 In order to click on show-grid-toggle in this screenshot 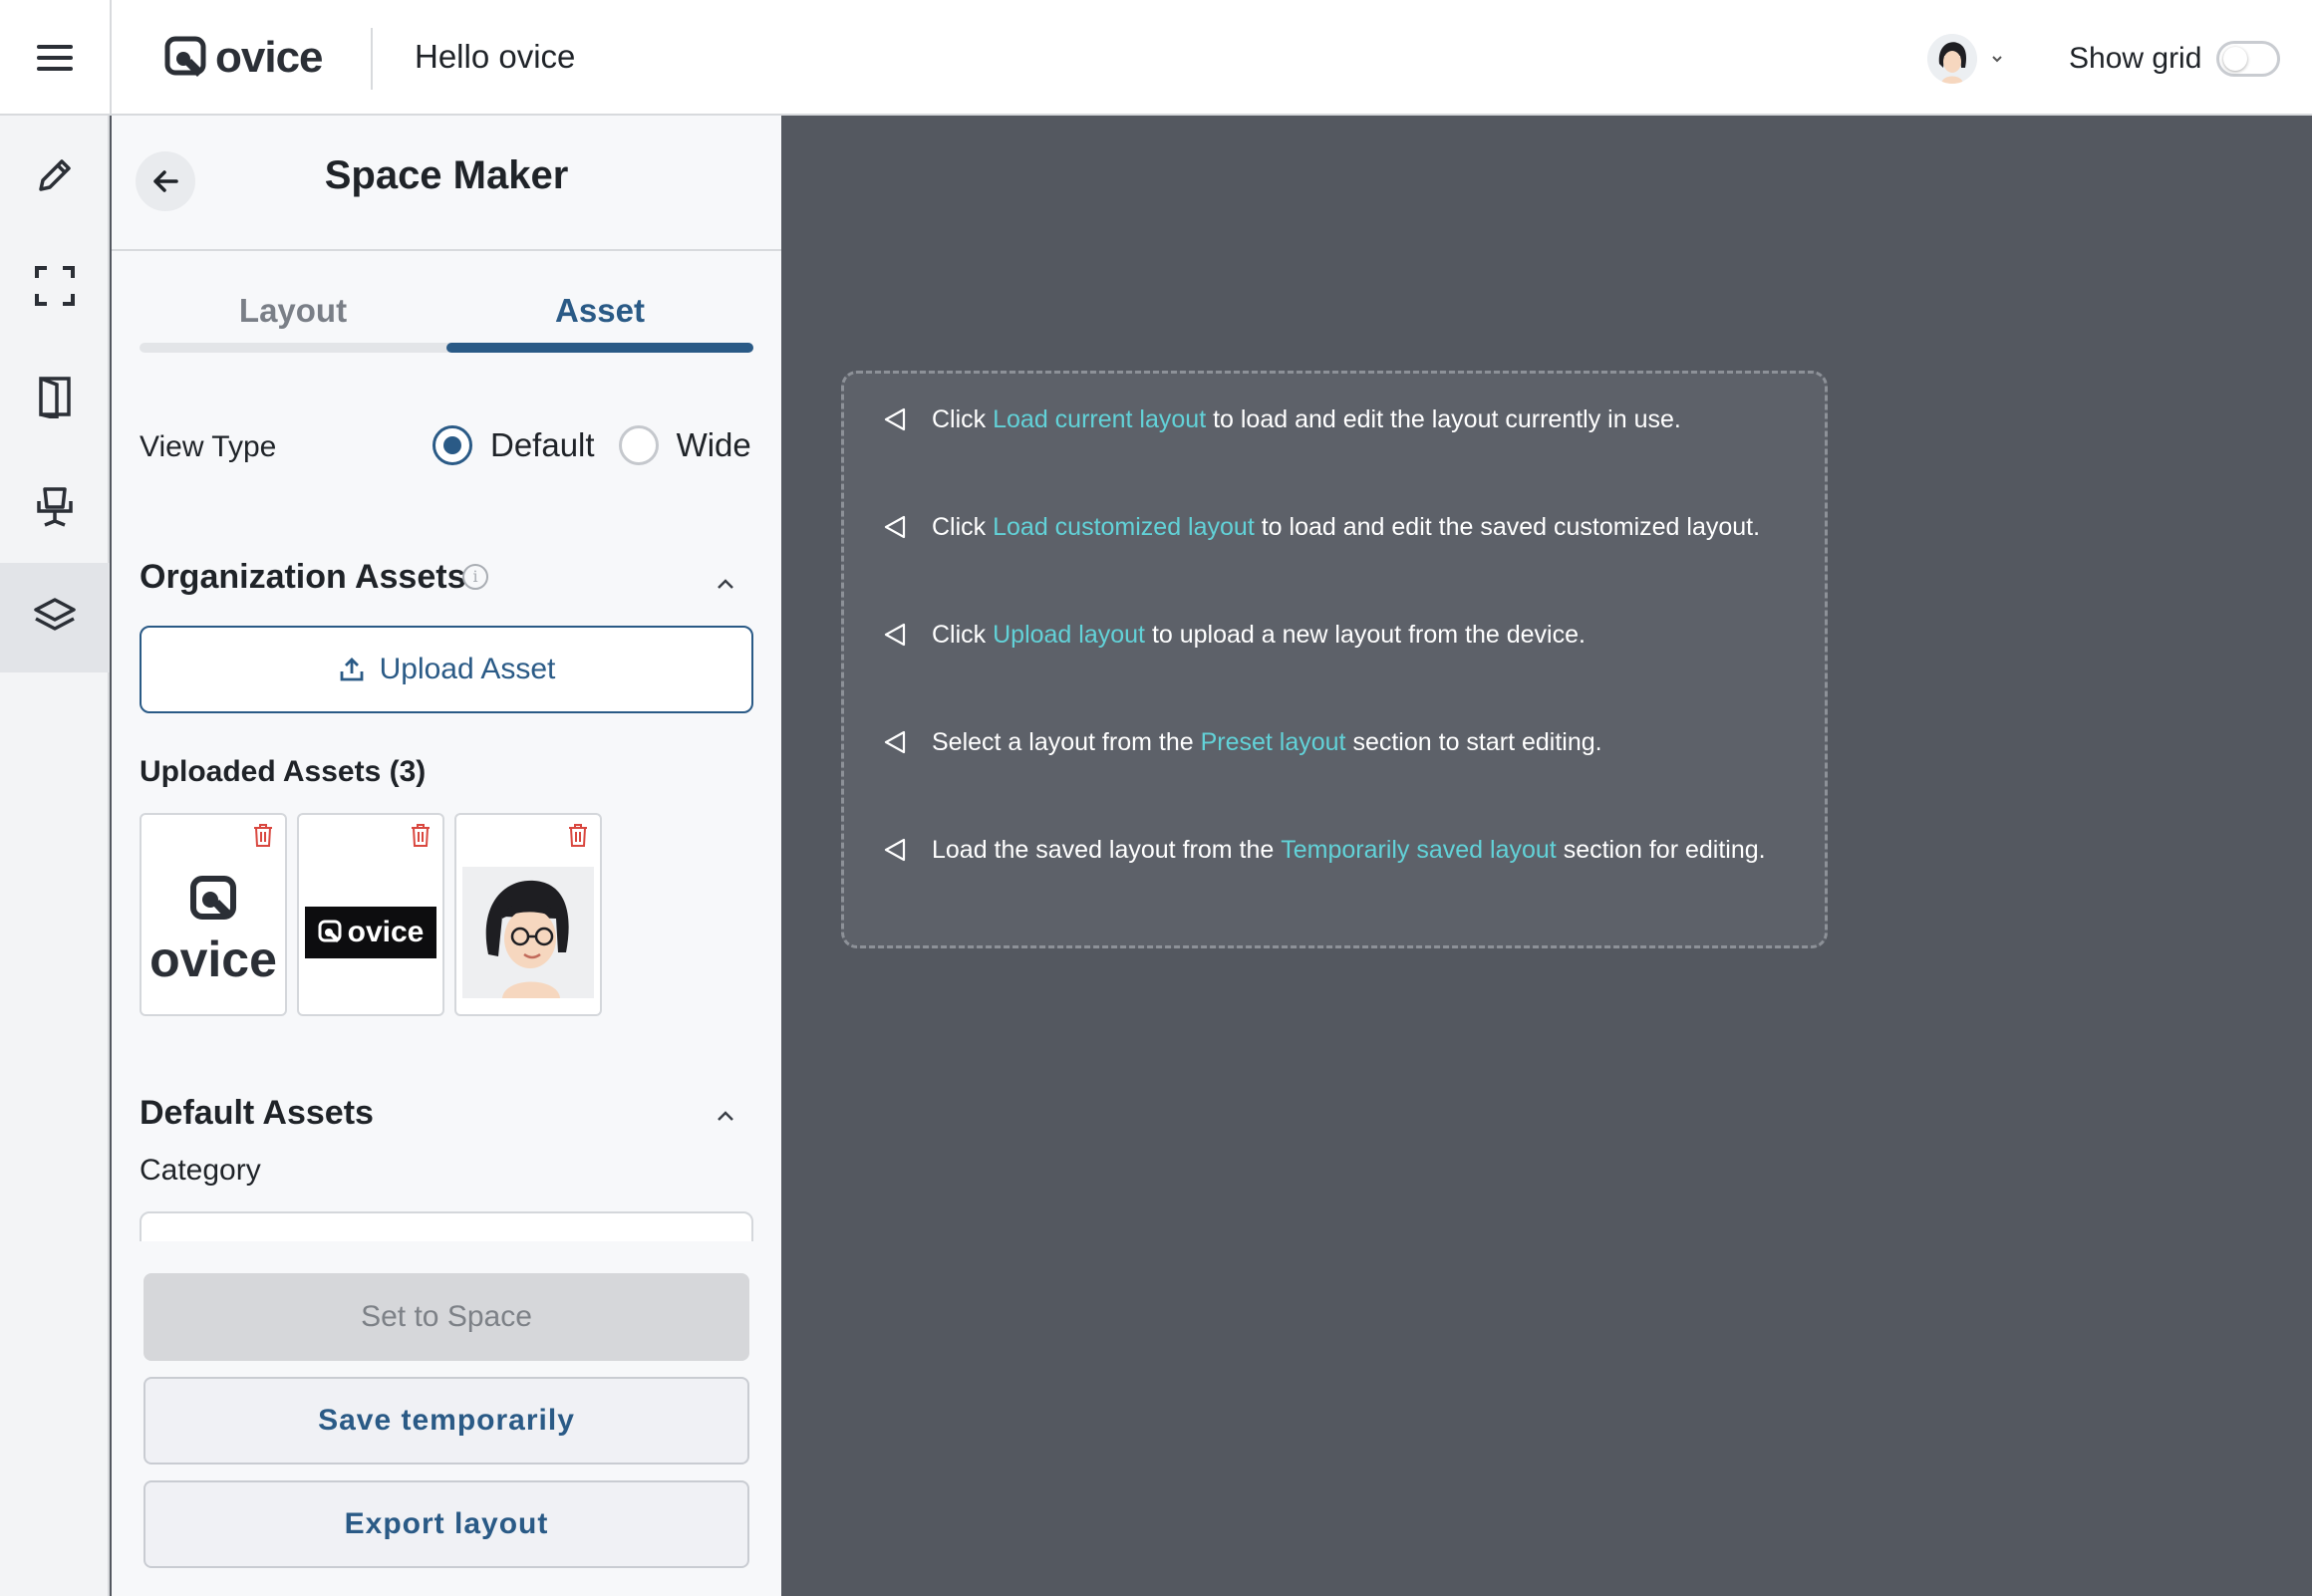, I will do `click(2248, 59)`.